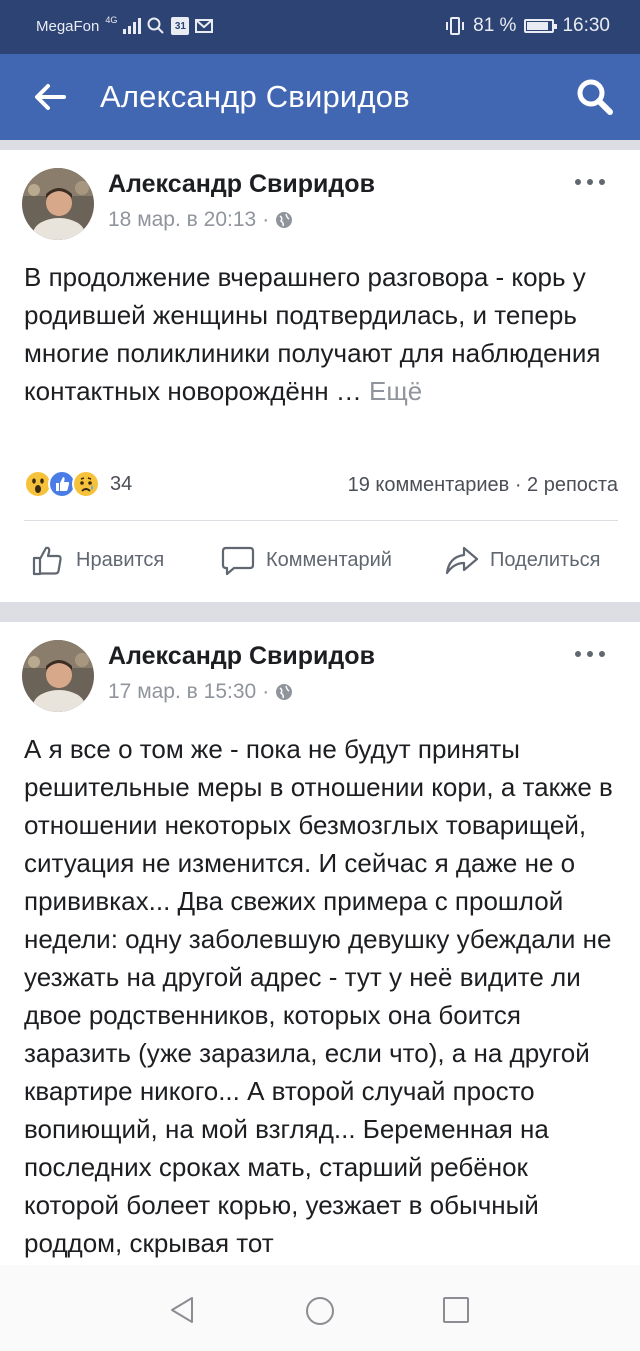 Image resolution: width=640 pixels, height=1351 pixels. I want to click on calendar-day: 31, so click(180, 26).